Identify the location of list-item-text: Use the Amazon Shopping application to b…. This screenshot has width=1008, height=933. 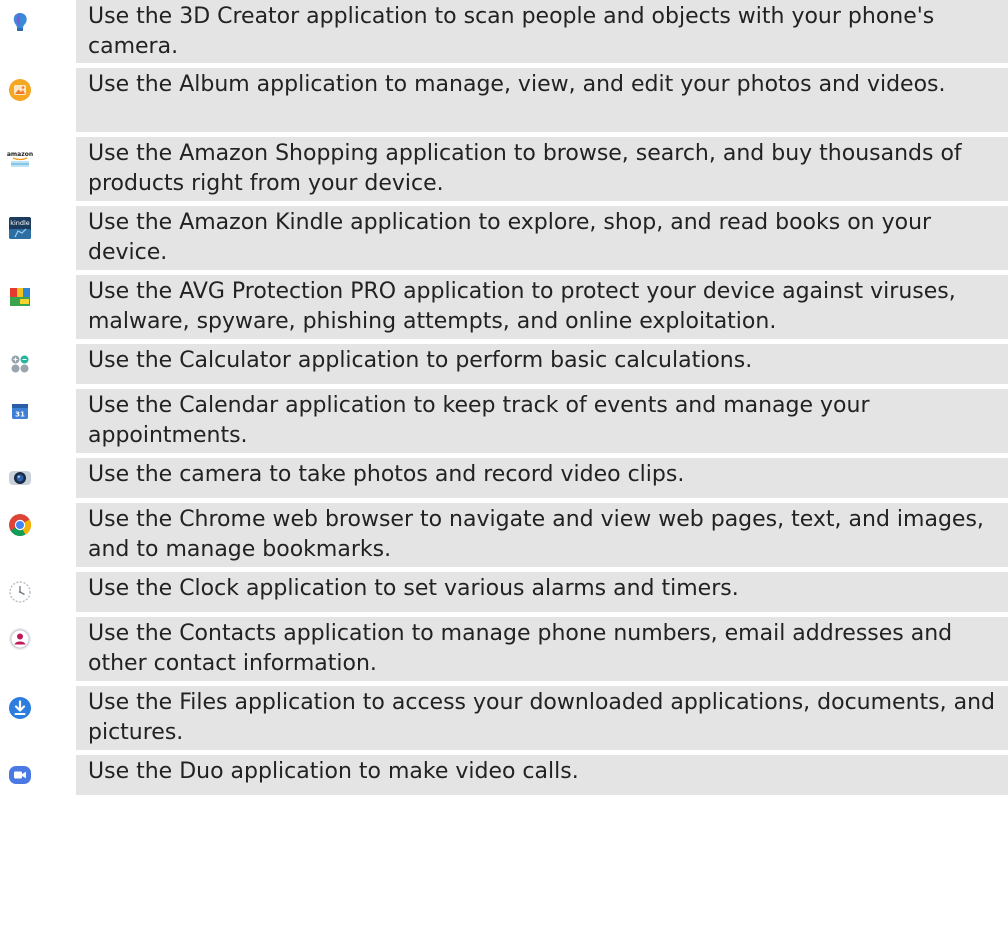
(525, 168).